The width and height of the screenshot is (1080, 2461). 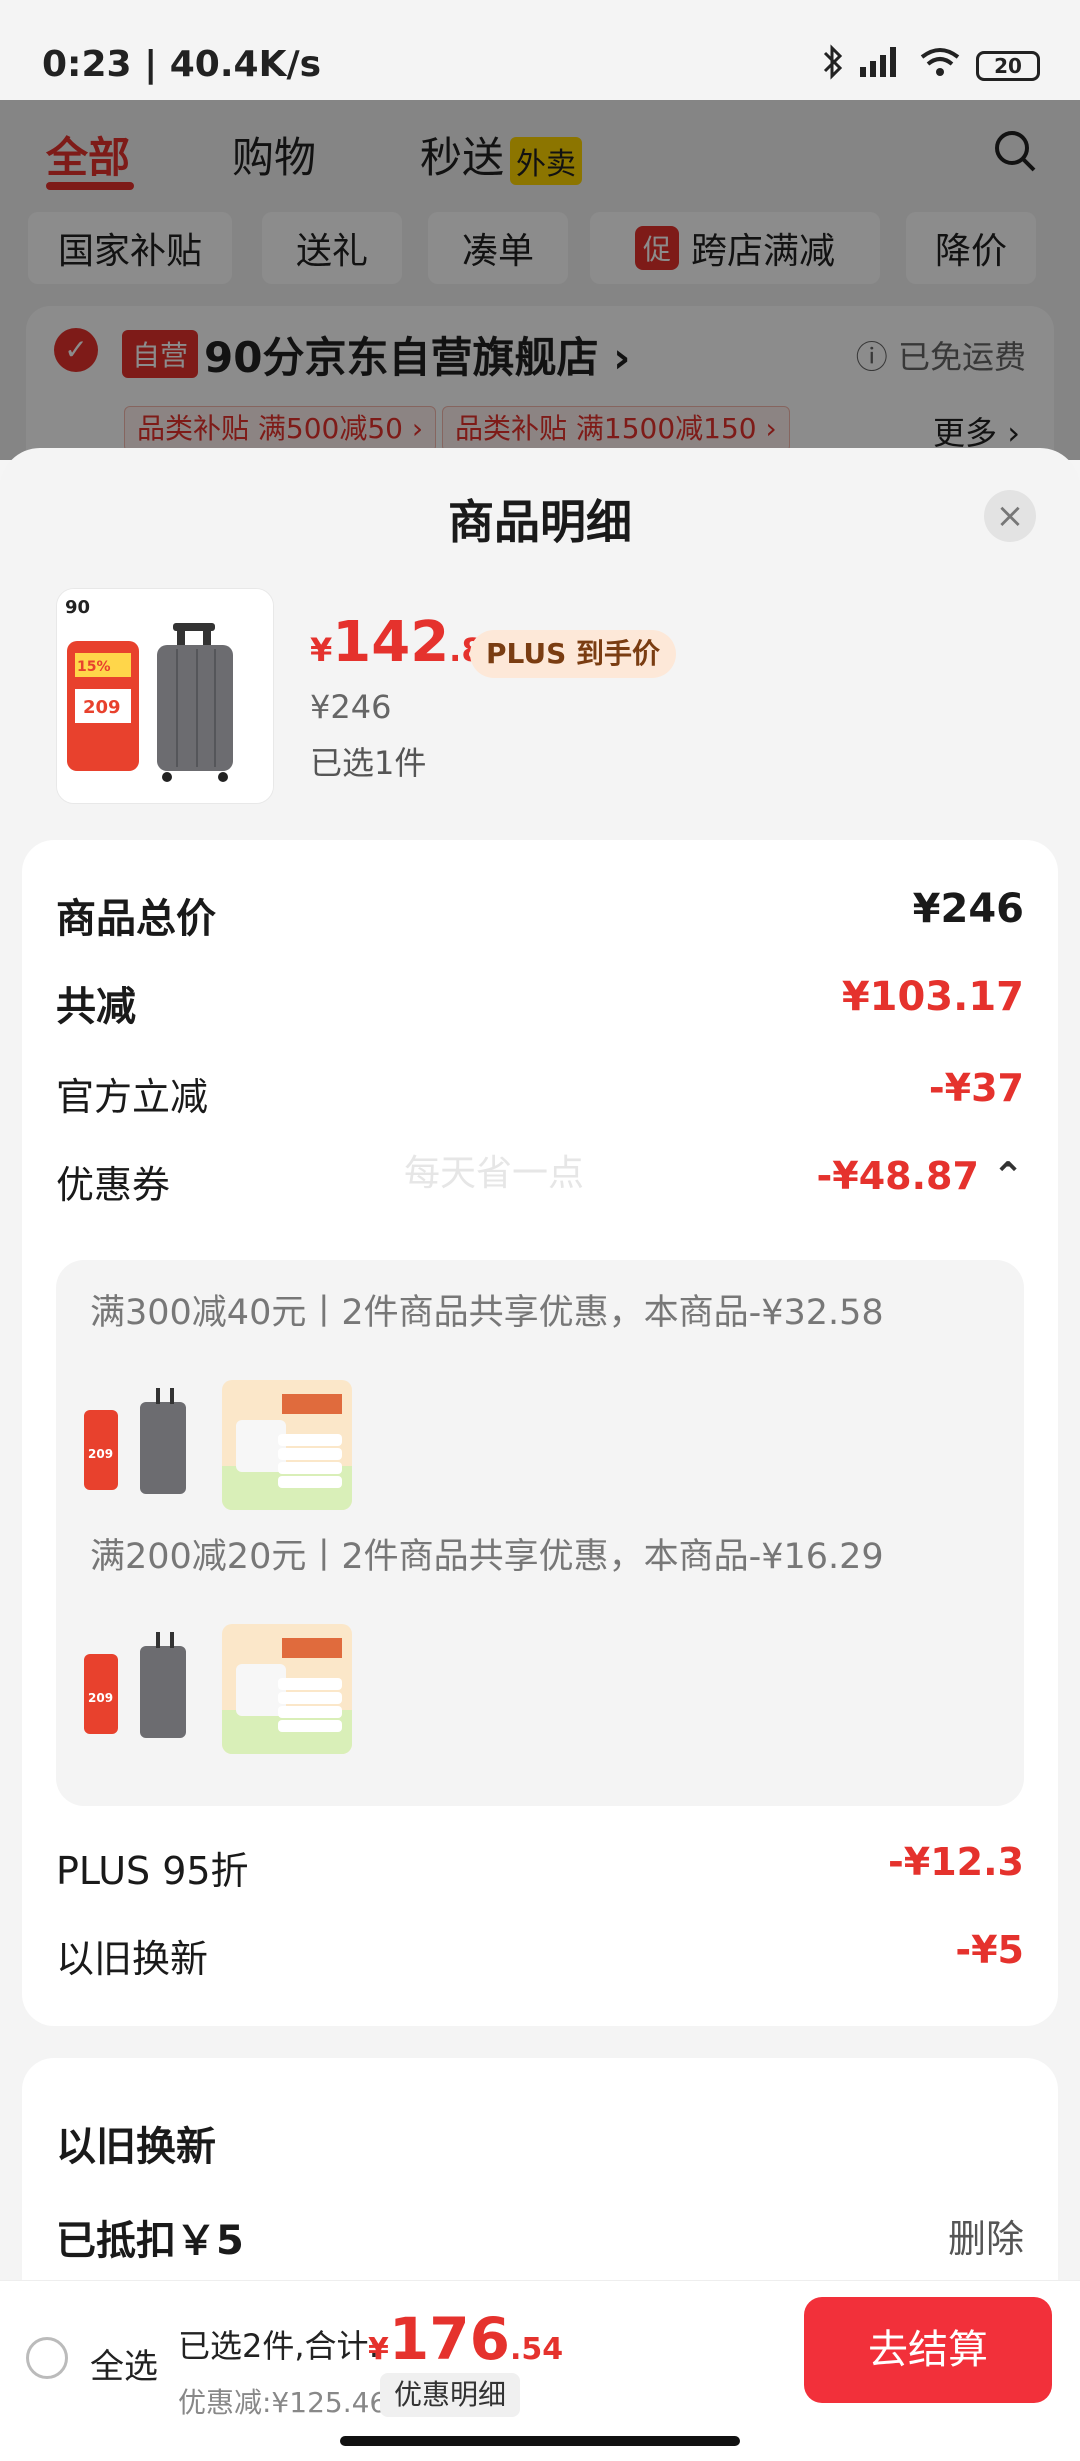 I want to click on select-all-radio, so click(x=47, y=2358).